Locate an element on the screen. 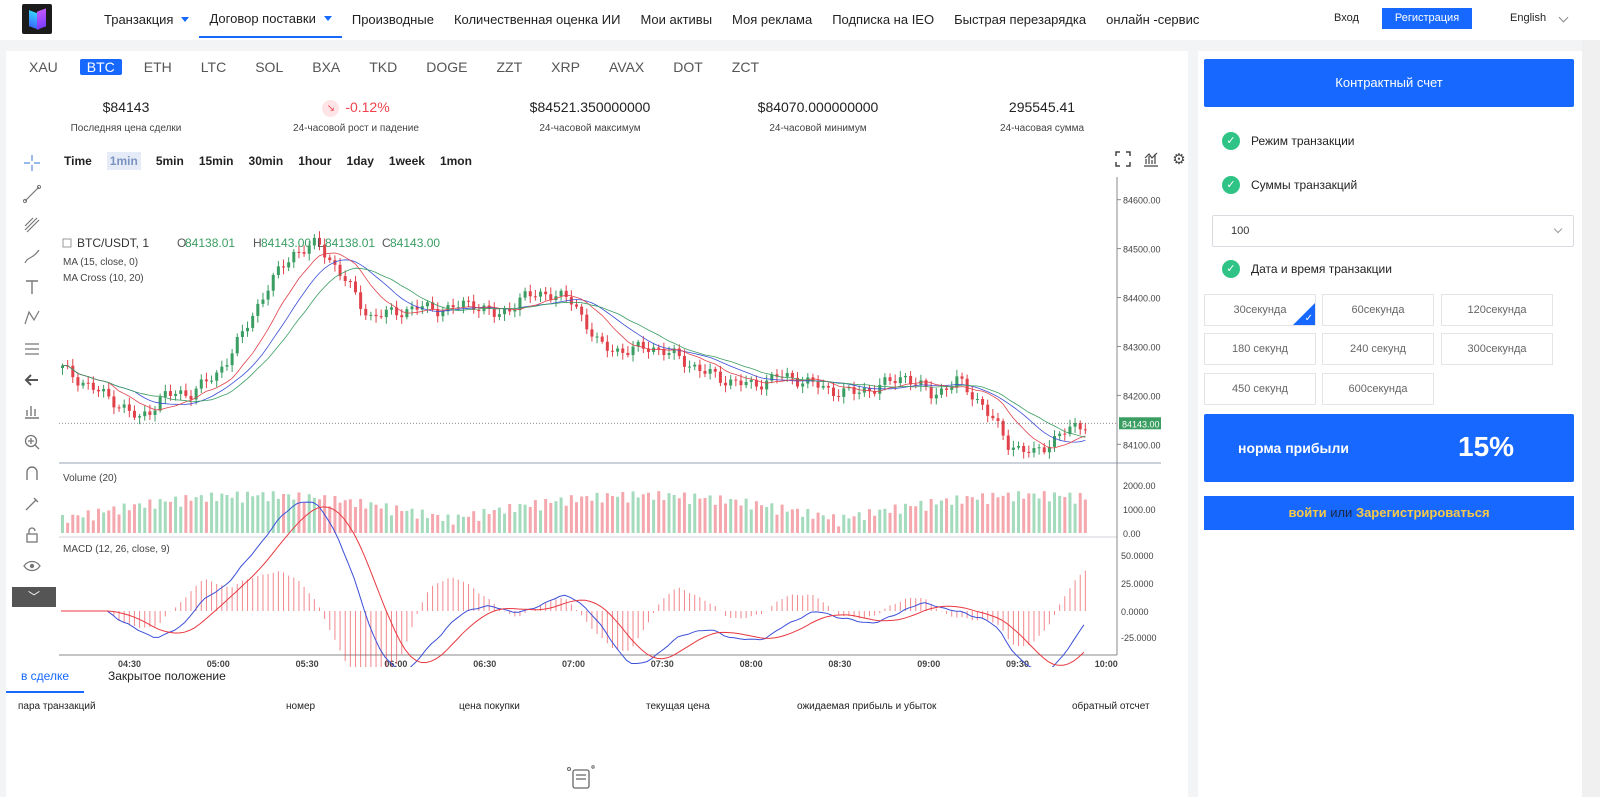 Image resolution: width=1600 pixels, height=797 pixels. login-link: войти is located at coordinates (1307, 512).